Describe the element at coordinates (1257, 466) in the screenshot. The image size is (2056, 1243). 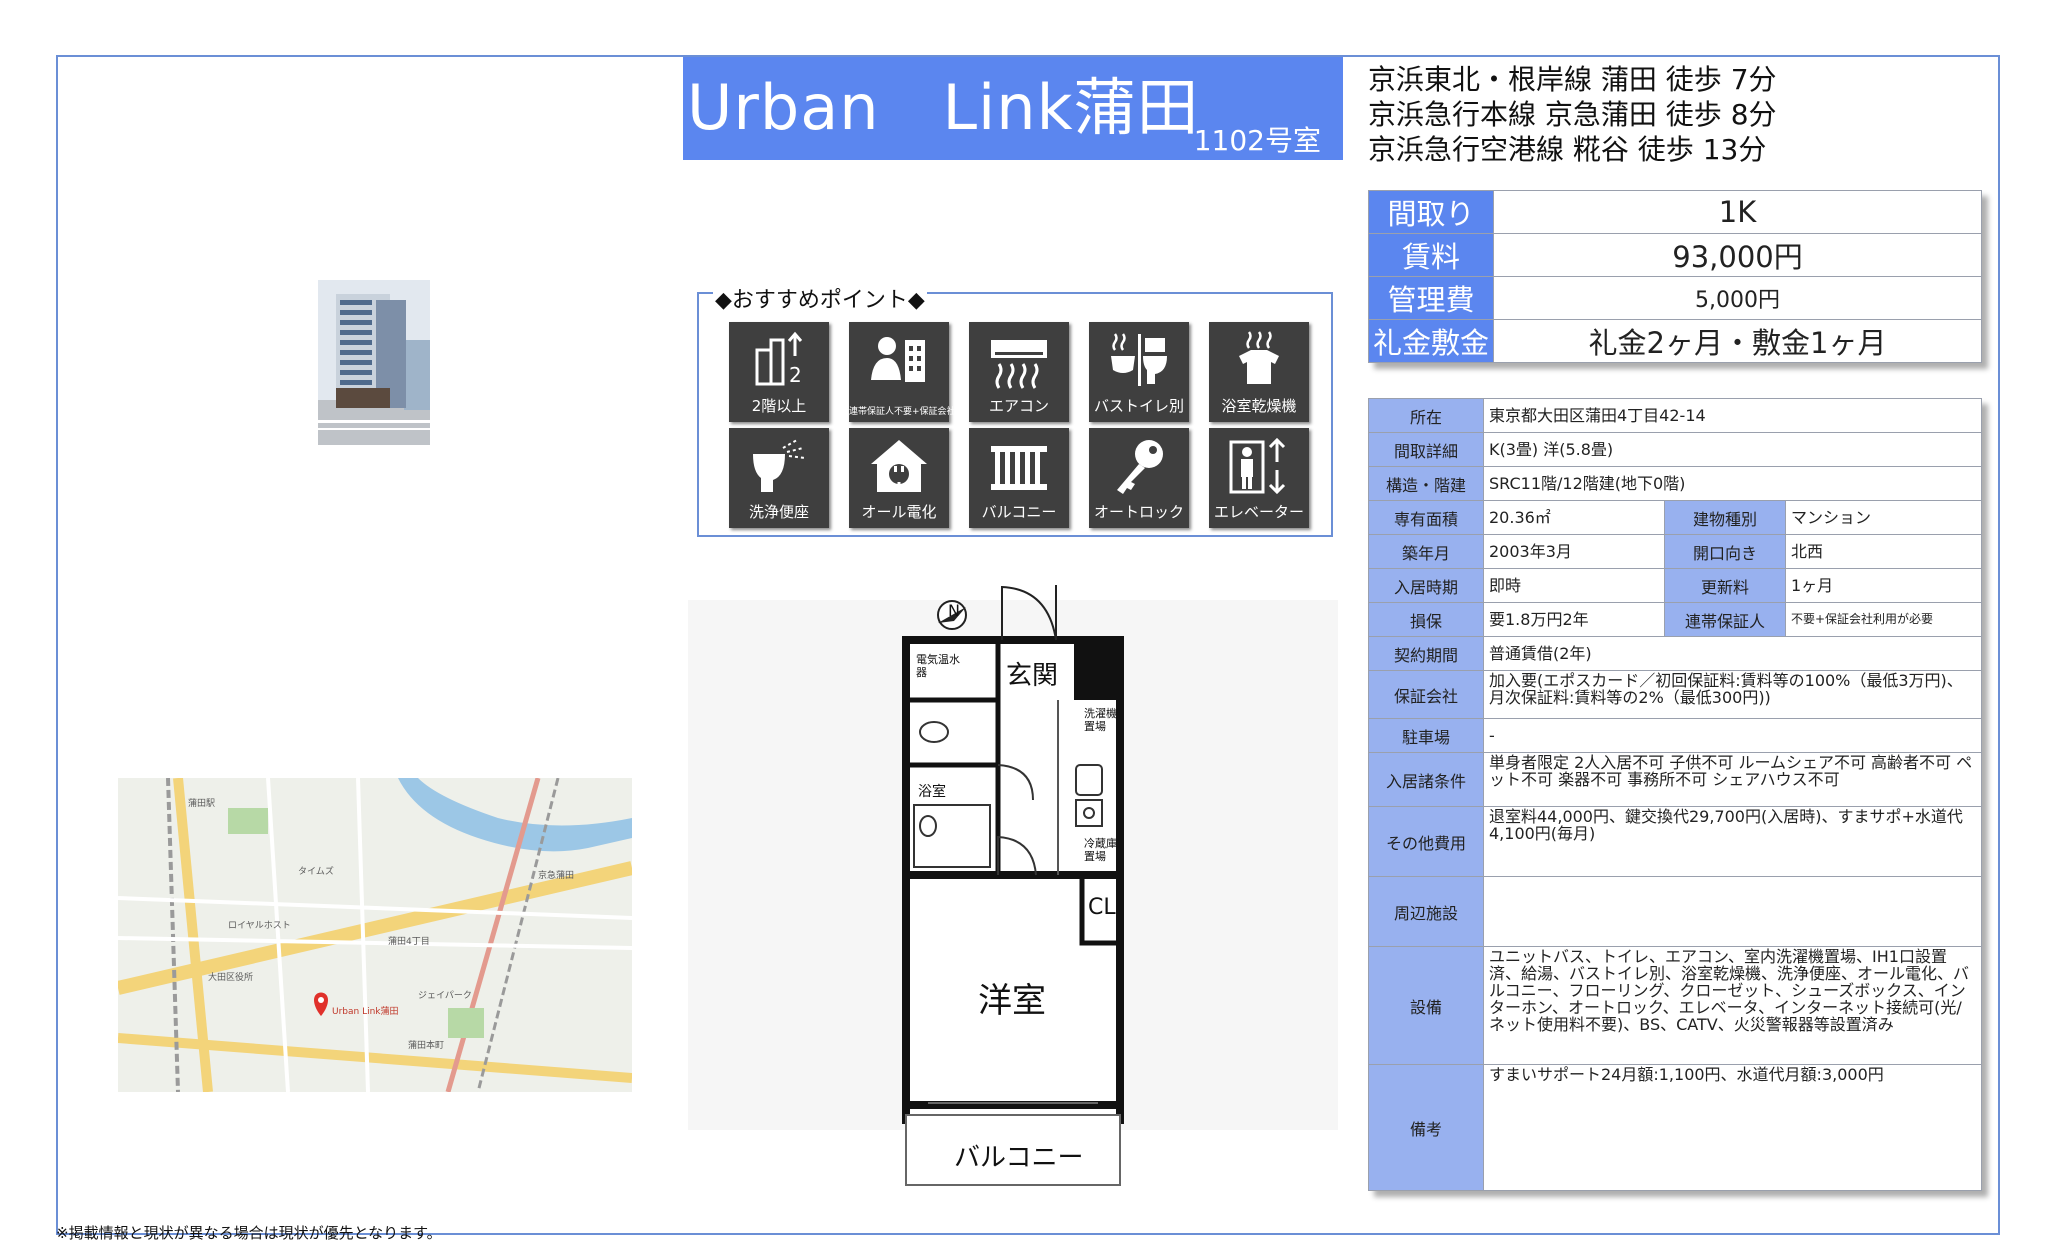
I see `elevator-icon` at that location.